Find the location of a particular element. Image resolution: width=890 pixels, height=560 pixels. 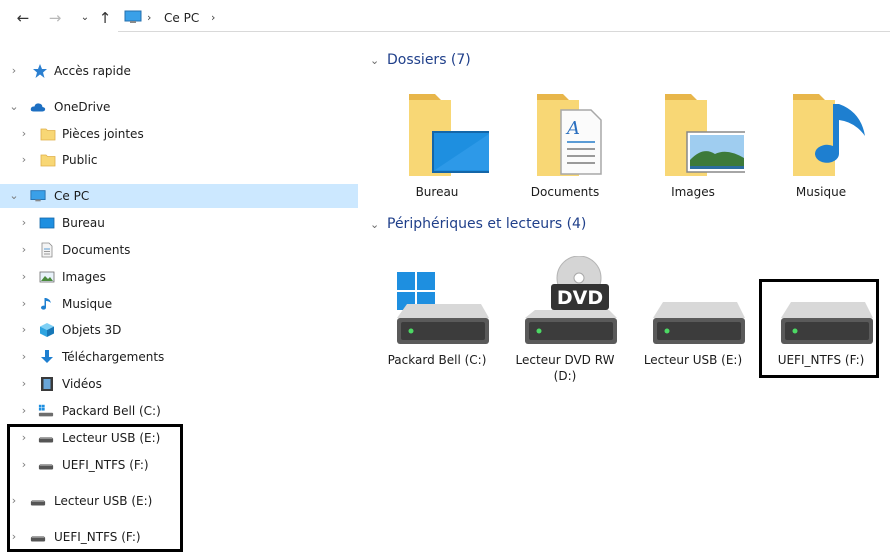

nav-item-pictures: › Images is located at coordinates (179, 277).